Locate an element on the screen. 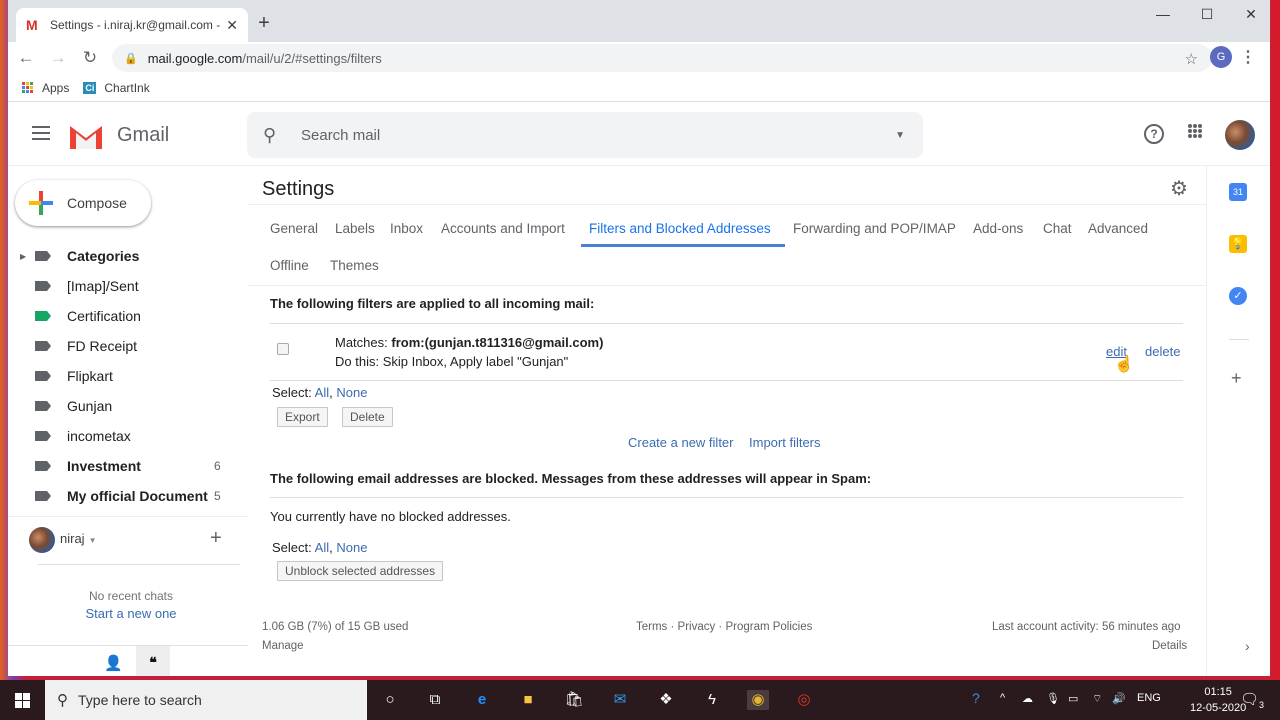  back-icon: ← is located at coordinates (26, 58).